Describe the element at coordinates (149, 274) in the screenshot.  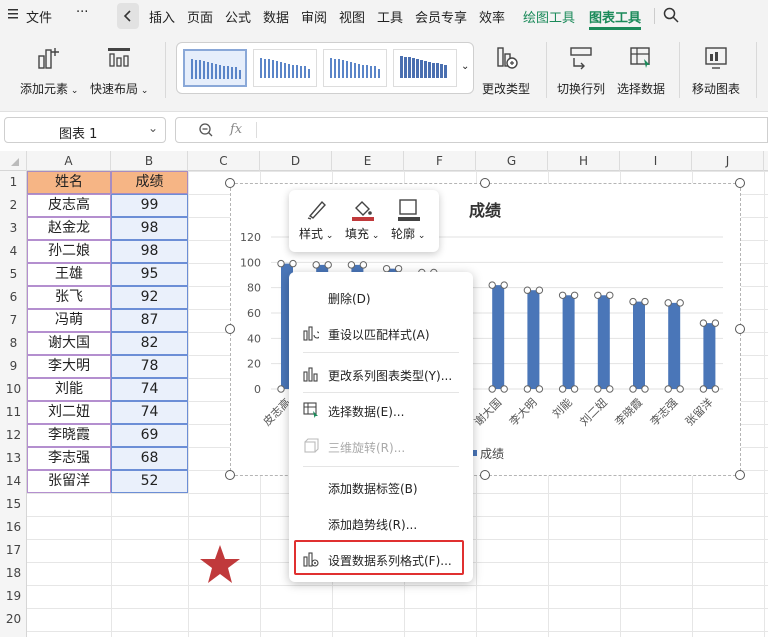
I see `table-cell-score: 95` at that location.